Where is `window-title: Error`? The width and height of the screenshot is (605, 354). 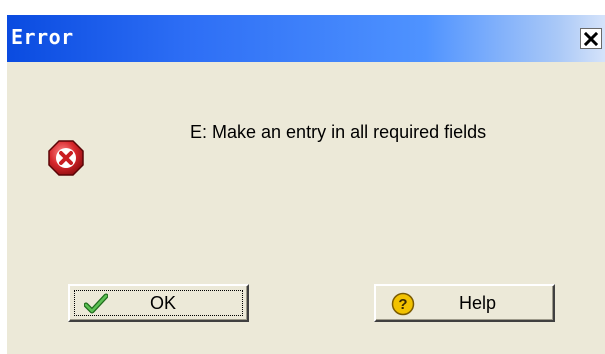
window-title: Error is located at coordinates (42, 37).